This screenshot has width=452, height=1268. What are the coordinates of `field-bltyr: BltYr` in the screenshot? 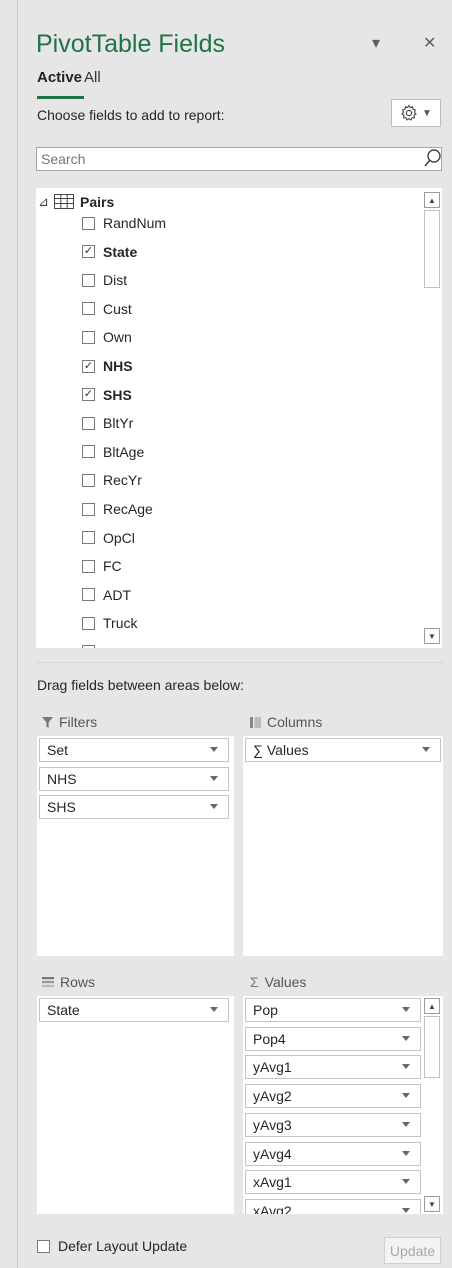 It's located at (107, 423).